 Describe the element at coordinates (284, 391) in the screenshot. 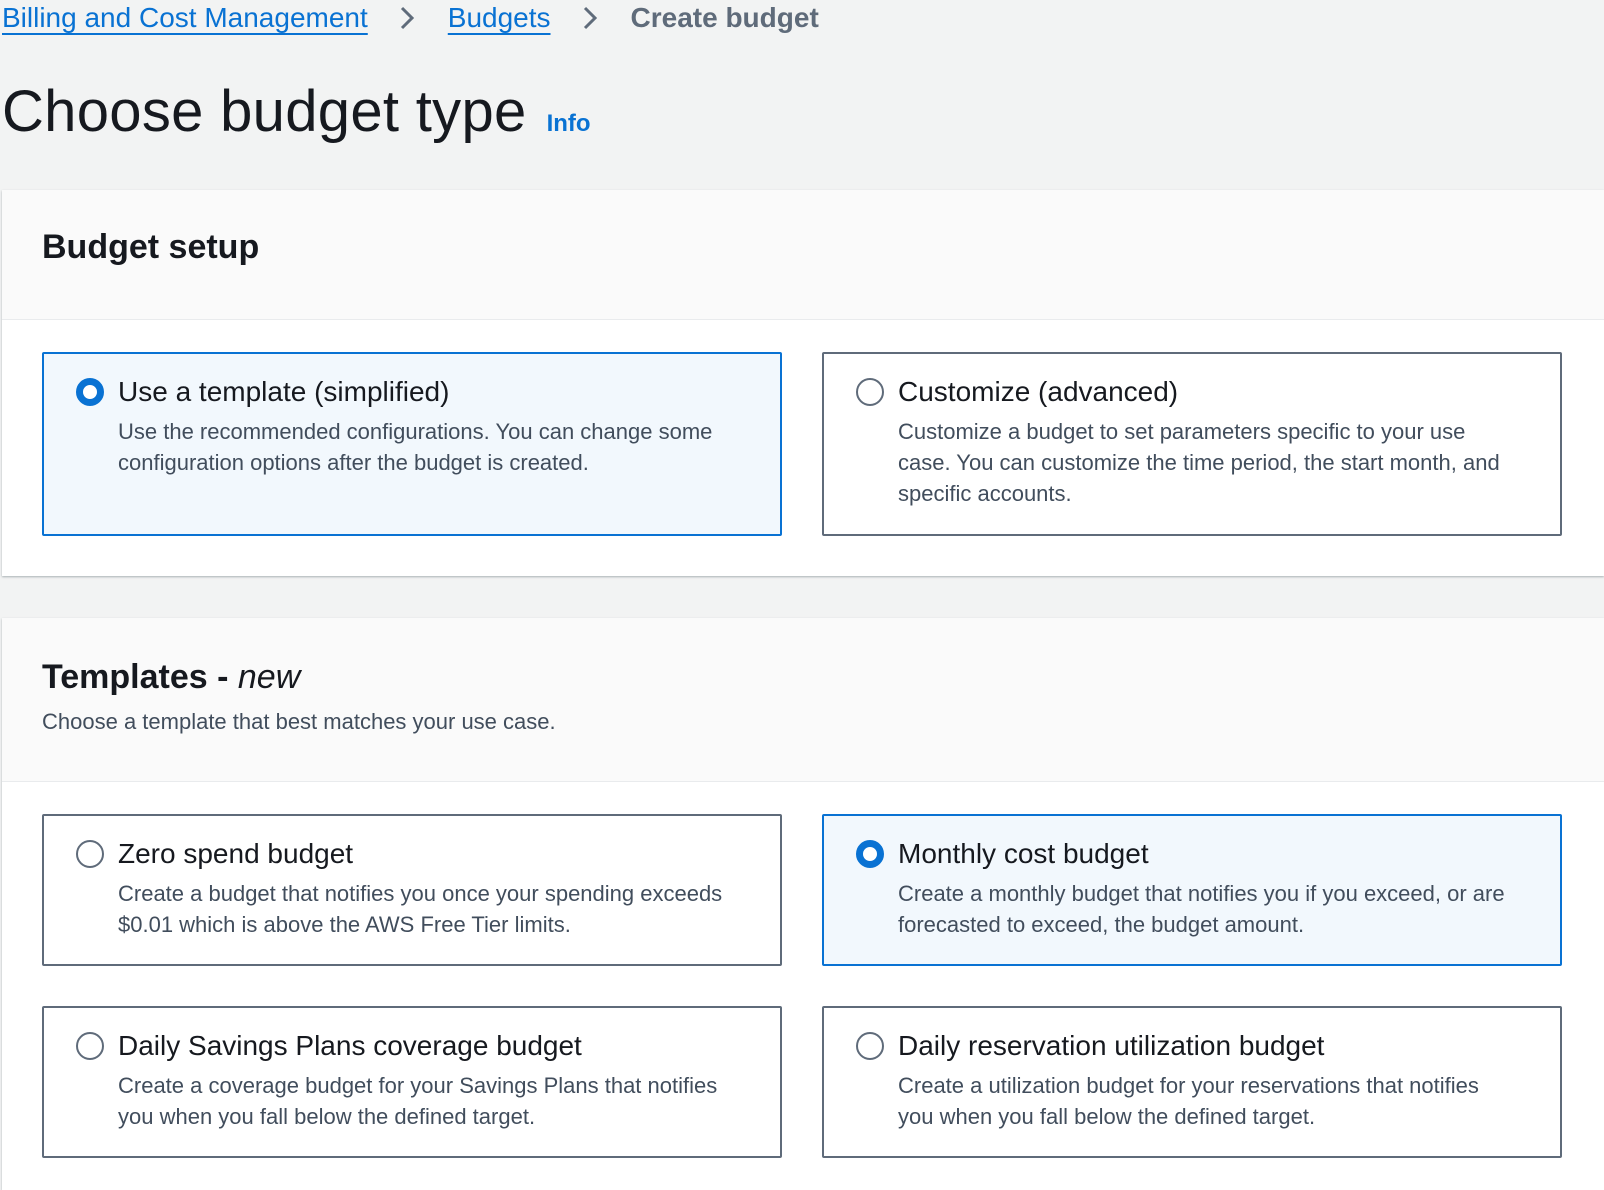

I see `option-label: Use a template (simplified)` at that location.